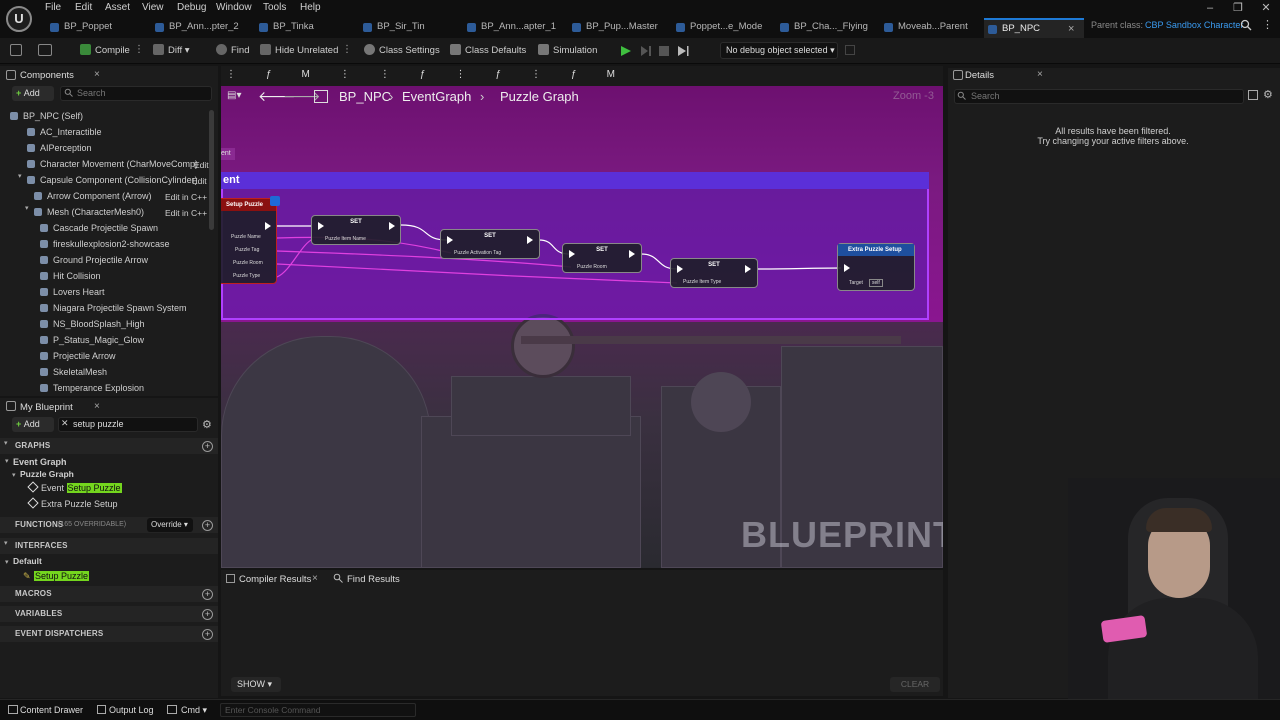  Describe the element at coordinates (99, 228) in the screenshot. I see `component-item: Cascade Projectile Spawn` at that location.